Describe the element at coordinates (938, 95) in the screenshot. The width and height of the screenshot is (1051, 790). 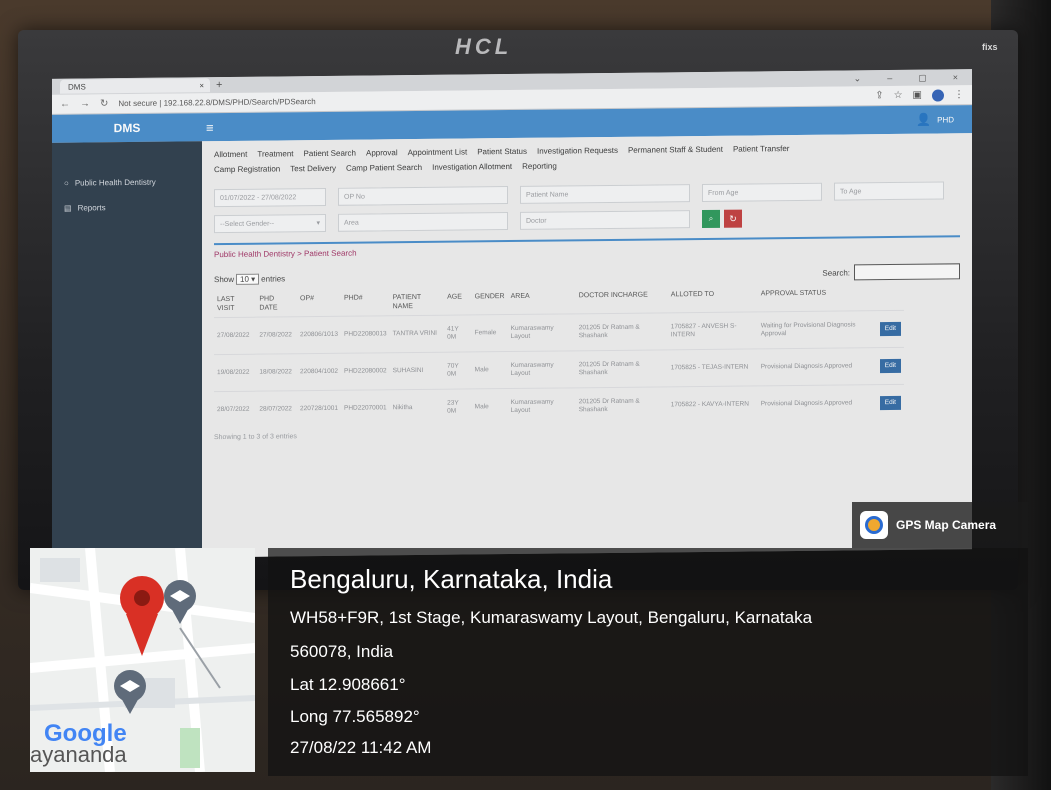
I see `profile-avatar` at that location.